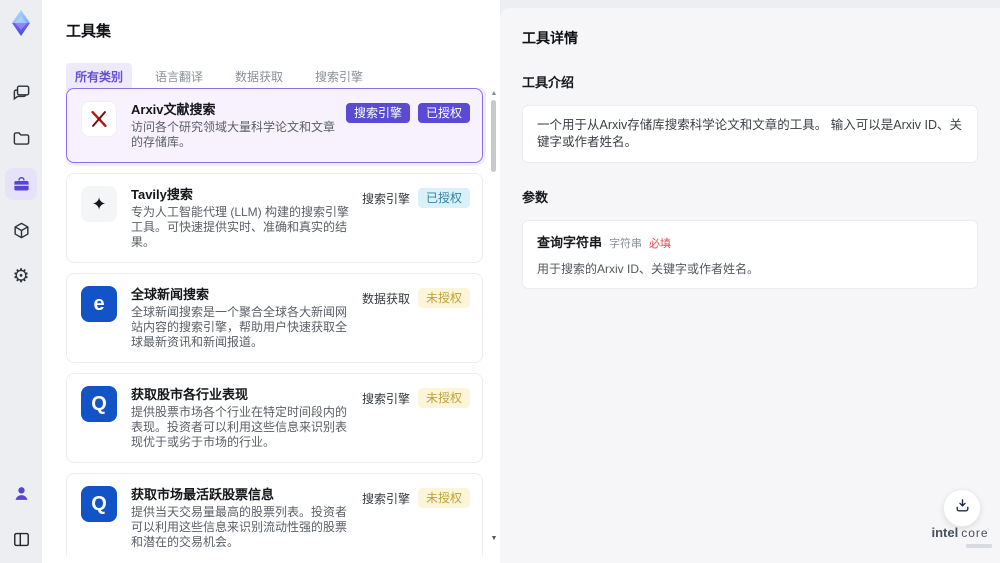  I want to click on sidebar-item-chat, so click(21, 92).